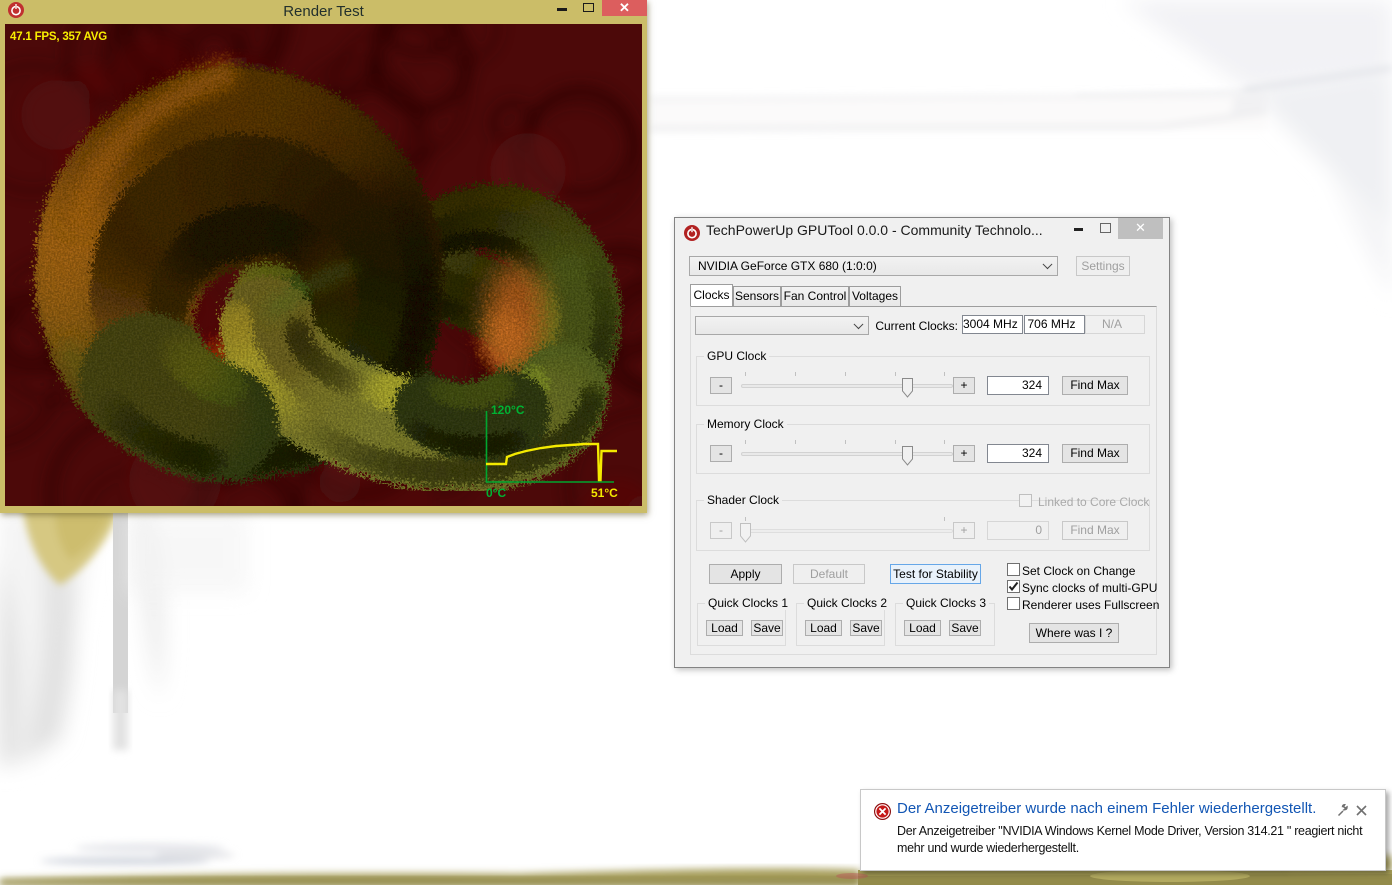 This screenshot has width=1392, height=885. I want to click on svg-text: 51°C, so click(604, 493).